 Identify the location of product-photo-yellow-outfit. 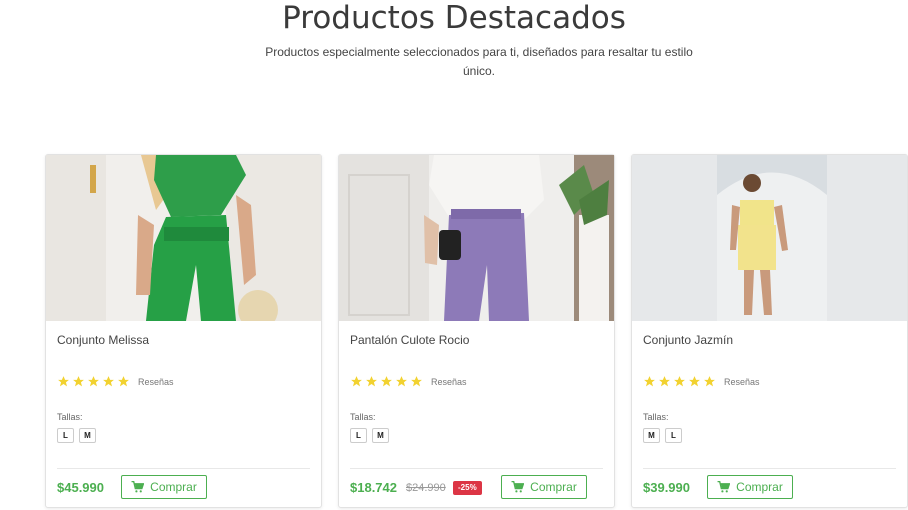
(769, 238).